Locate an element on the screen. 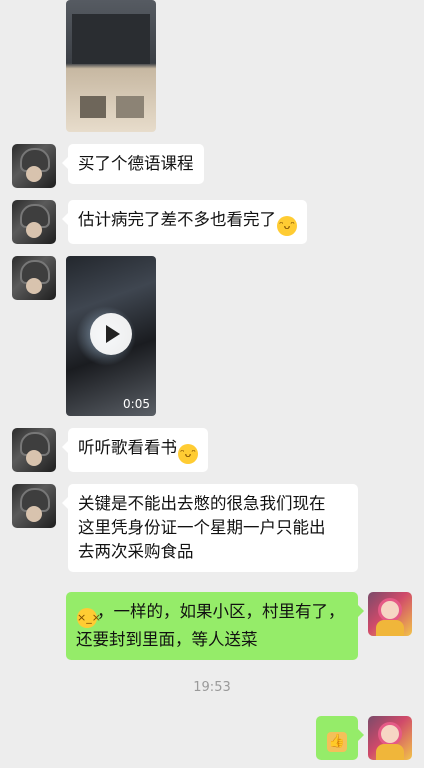 The width and height of the screenshot is (424, 768). message-text: 估计病完了差不多也看完了 is located at coordinates (177, 219).